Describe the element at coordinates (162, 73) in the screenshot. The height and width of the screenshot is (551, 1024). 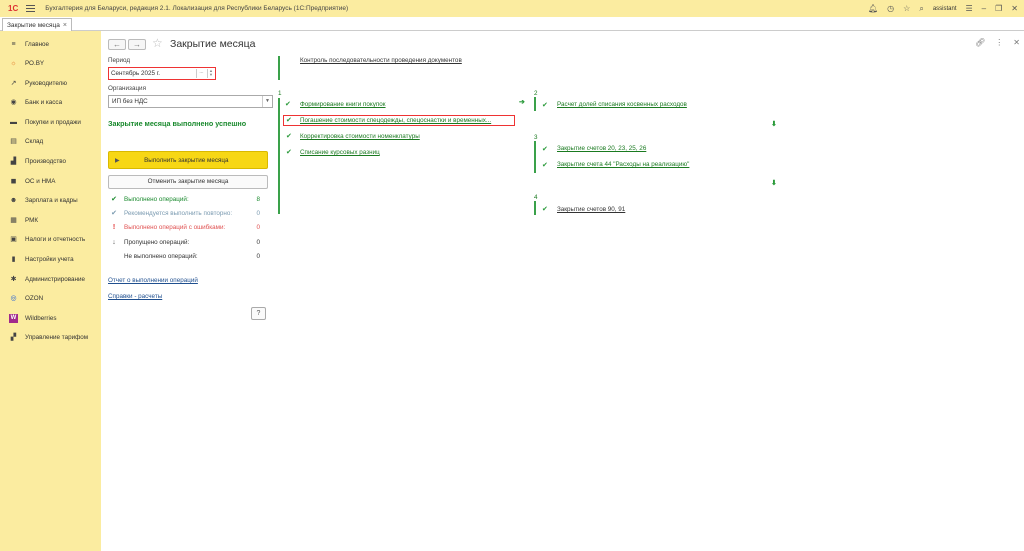
I see `period-field: Сентябрь 2025 г. ... ▲ ▼` at that location.